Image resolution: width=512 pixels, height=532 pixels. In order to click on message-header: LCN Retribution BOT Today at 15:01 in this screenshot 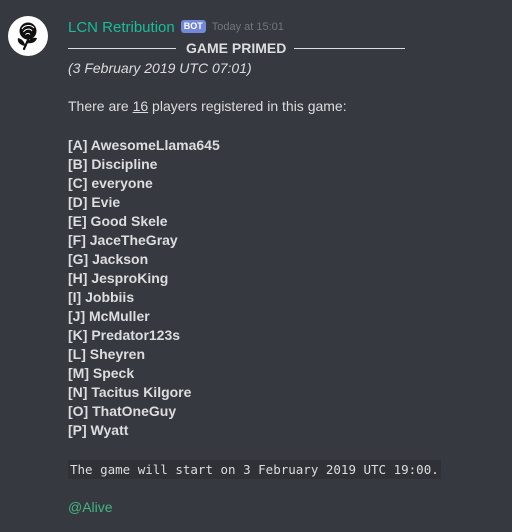, I will do `click(176, 27)`.